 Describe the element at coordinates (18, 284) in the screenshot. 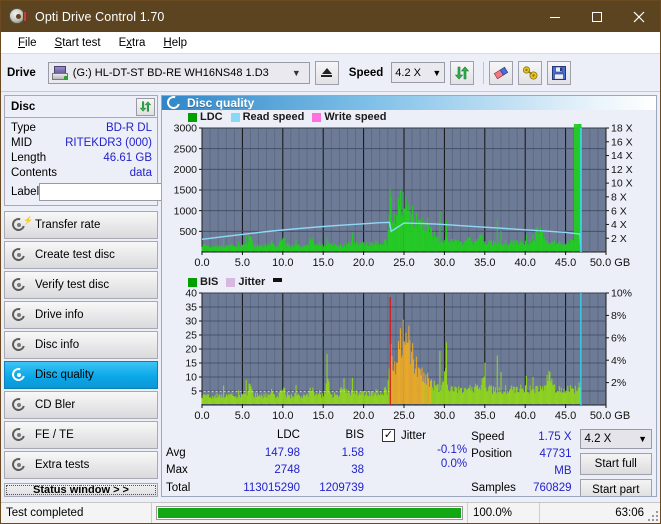

I see `disc-verify-icon` at that location.